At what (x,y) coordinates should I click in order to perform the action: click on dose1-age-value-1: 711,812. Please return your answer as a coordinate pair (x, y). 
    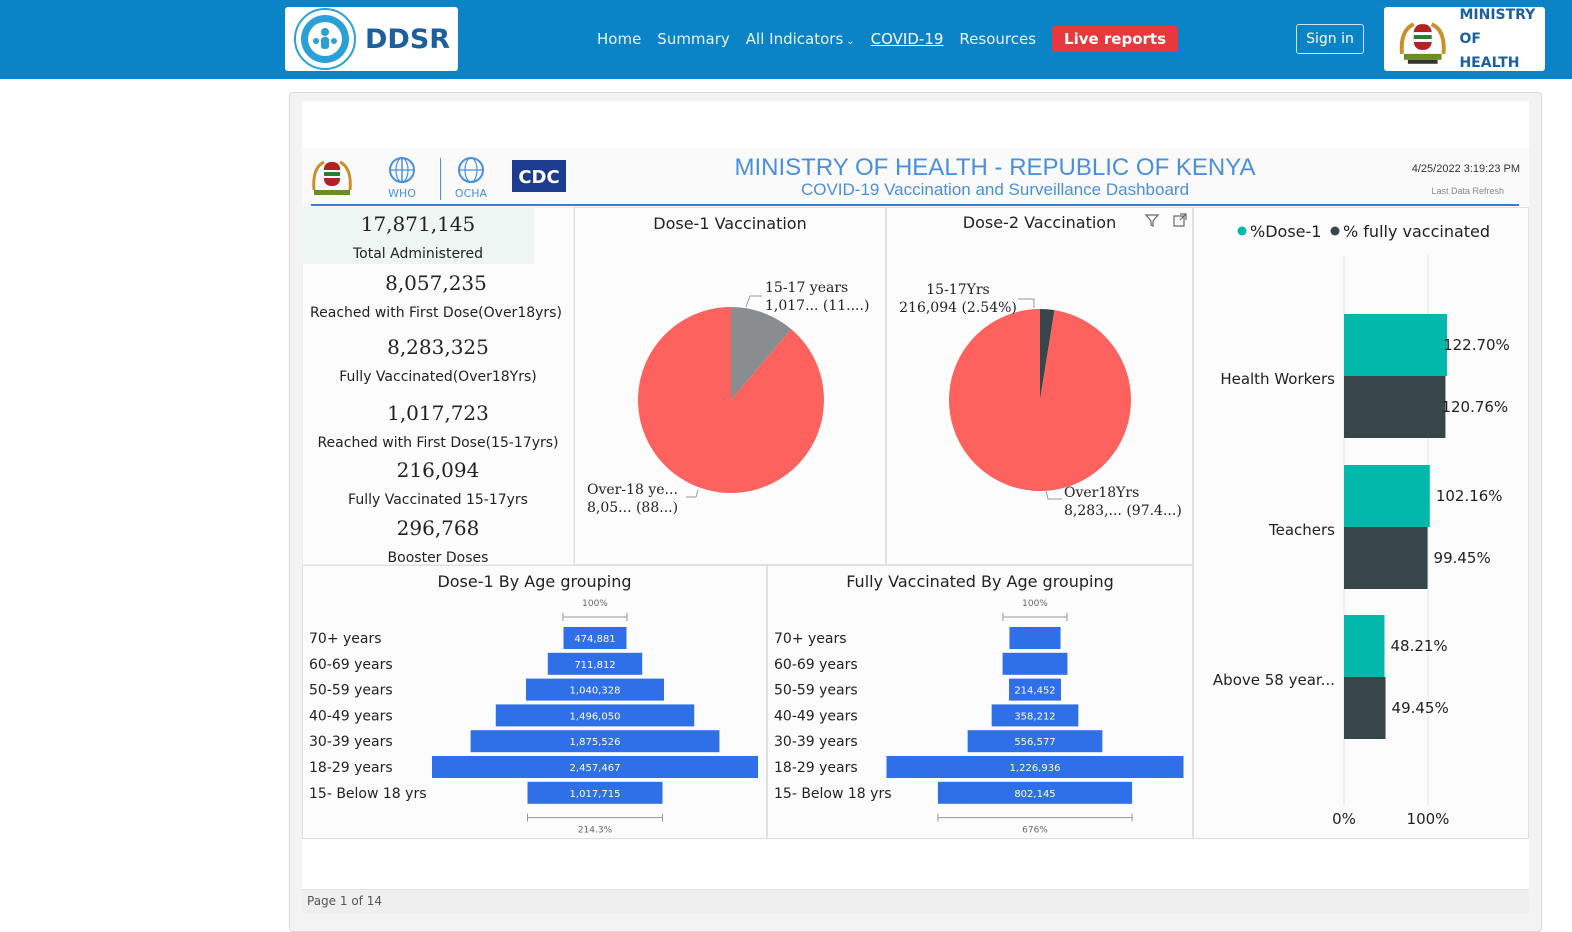
    Looking at the image, I should click on (594, 665).